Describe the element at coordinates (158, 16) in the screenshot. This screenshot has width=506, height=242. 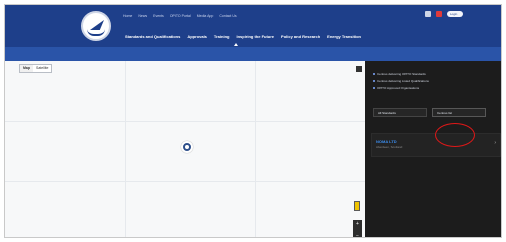
I see `utility-link-events: Events` at that location.